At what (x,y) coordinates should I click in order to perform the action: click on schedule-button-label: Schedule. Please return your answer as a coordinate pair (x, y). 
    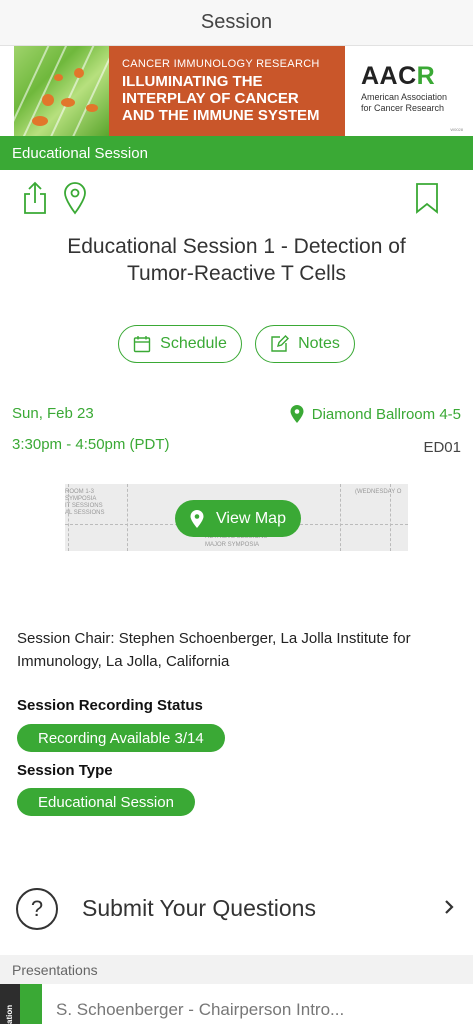
    Looking at the image, I should click on (193, 343).